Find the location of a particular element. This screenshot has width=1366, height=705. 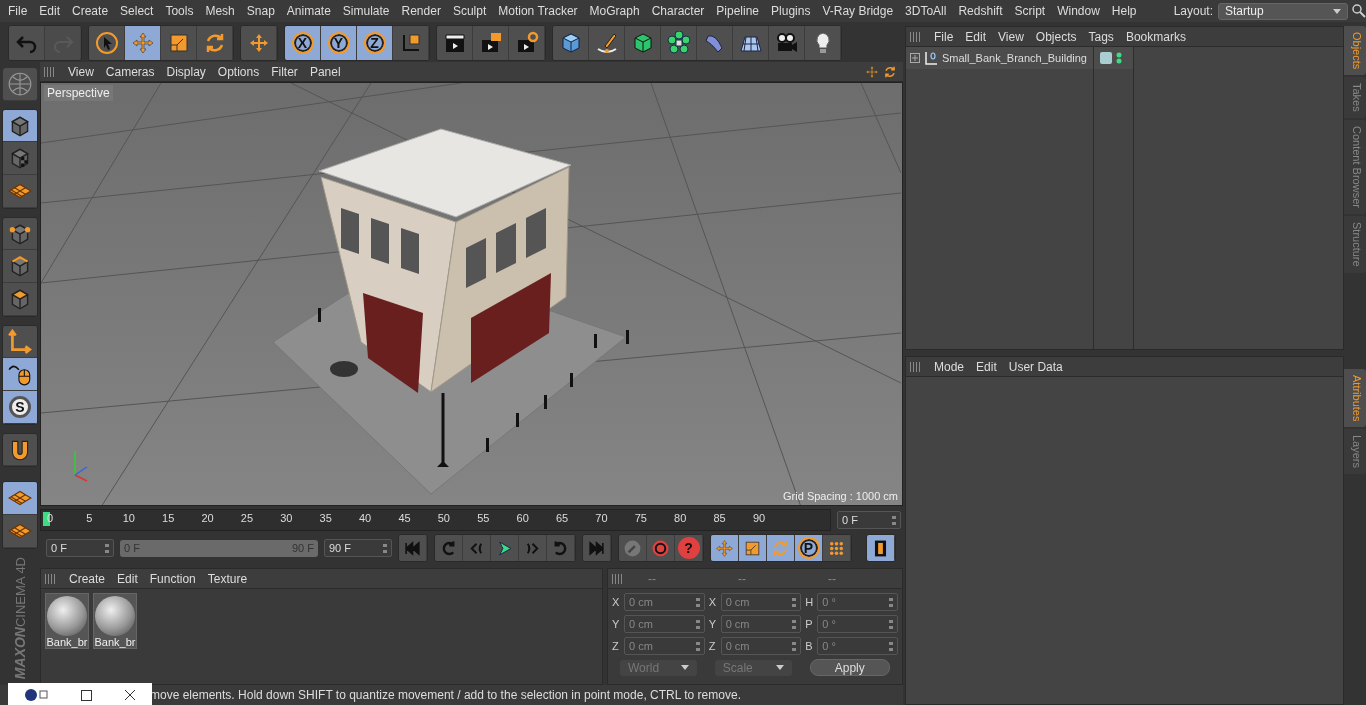

layout-dropdown: Startup is located at coordinates (1283, 11).